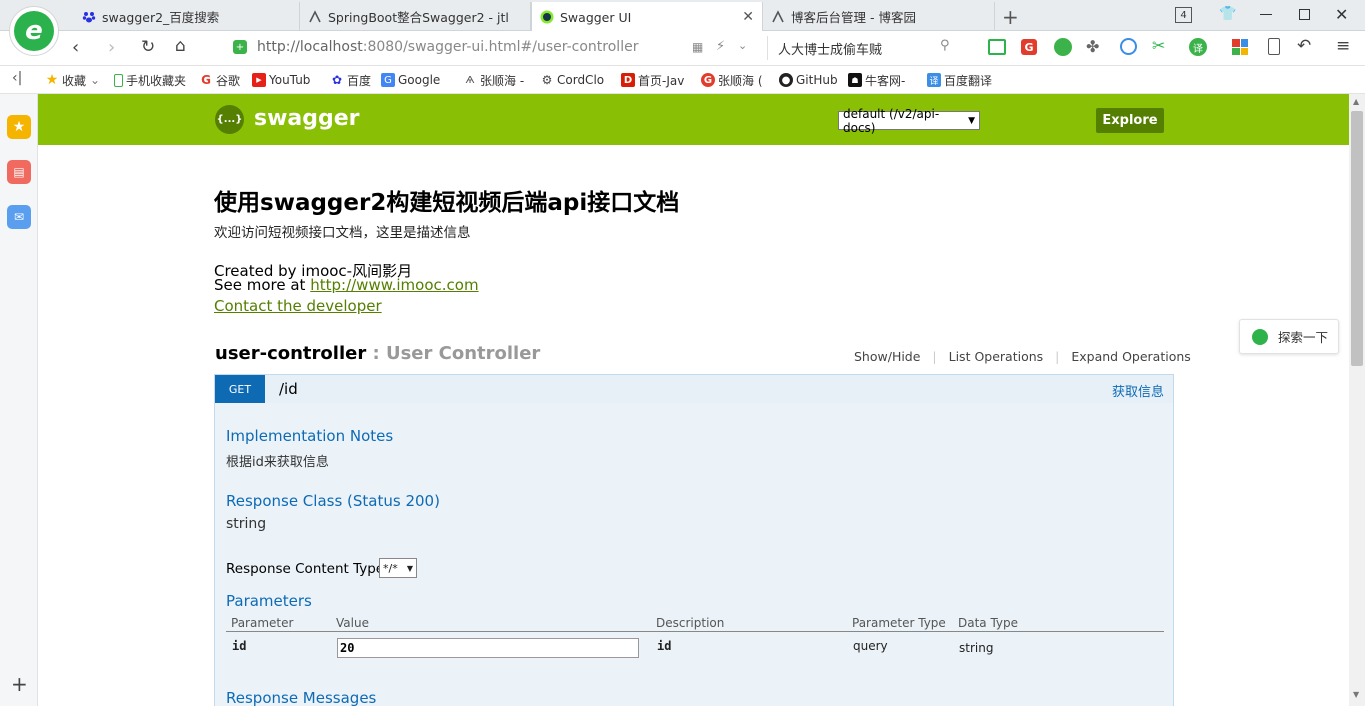 The image size is (1365, 706). I want to click on bookmark-nowcoder: ☗ 牛客网-, so click(880, 80).